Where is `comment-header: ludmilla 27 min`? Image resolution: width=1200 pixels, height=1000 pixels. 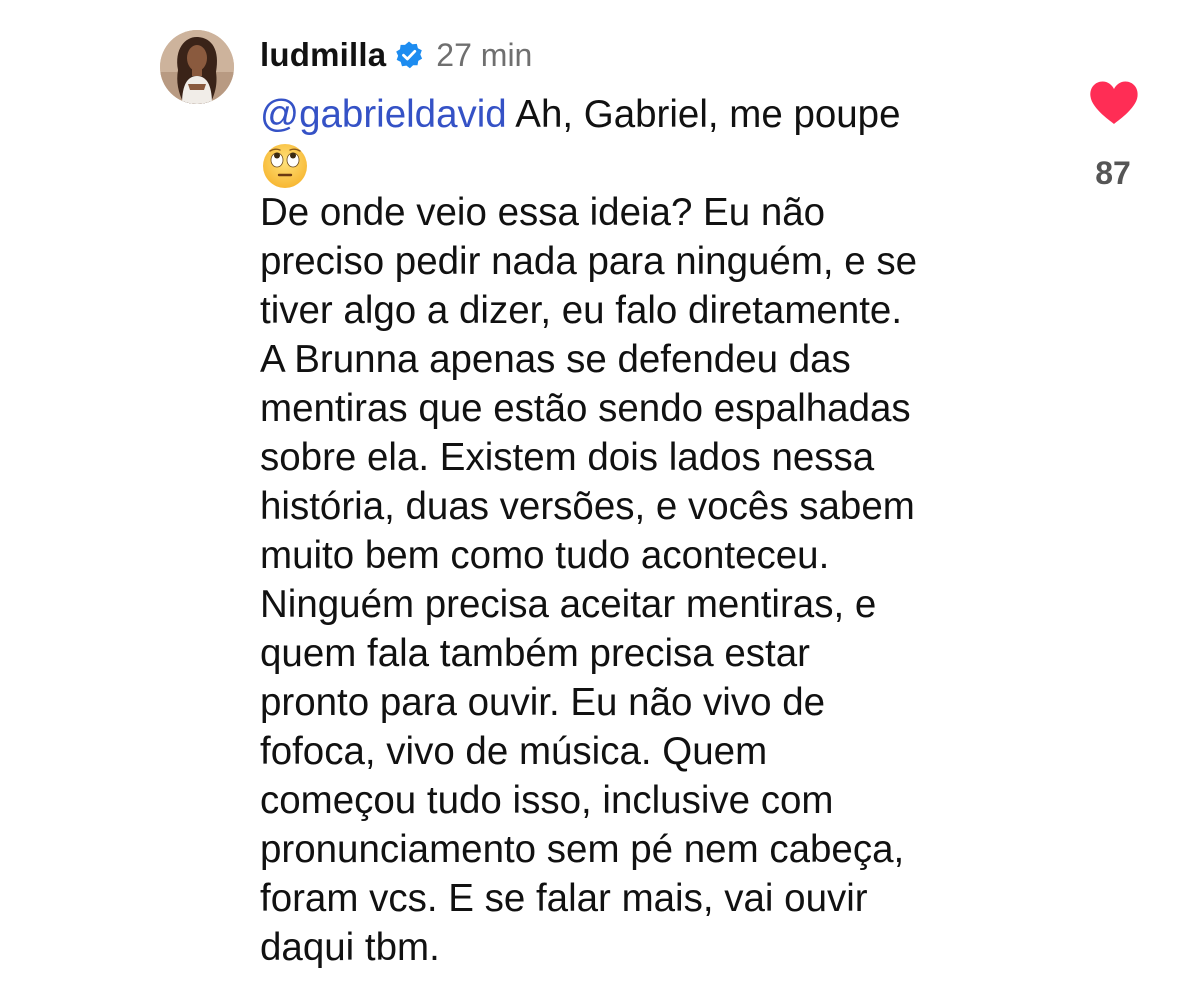 comment-header: ludmilla 27 min is located at coordinates (396, 55).